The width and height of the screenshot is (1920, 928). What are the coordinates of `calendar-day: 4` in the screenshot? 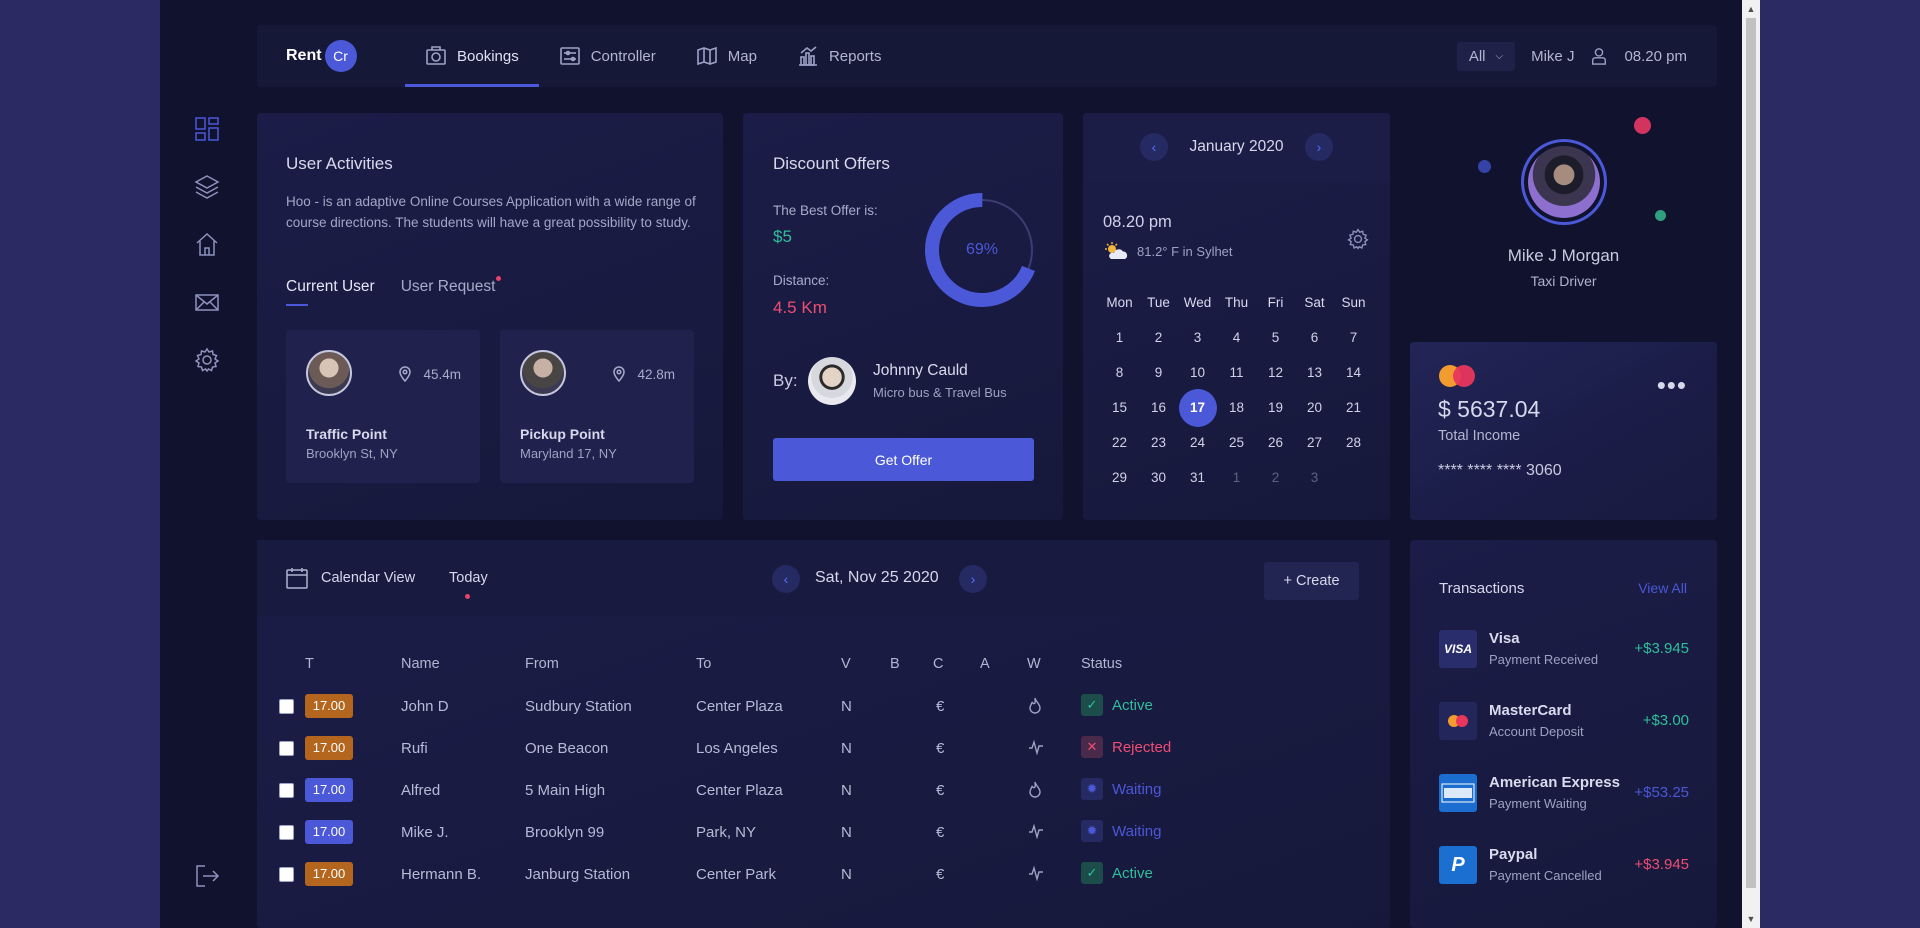 It's located at (1236, 337).